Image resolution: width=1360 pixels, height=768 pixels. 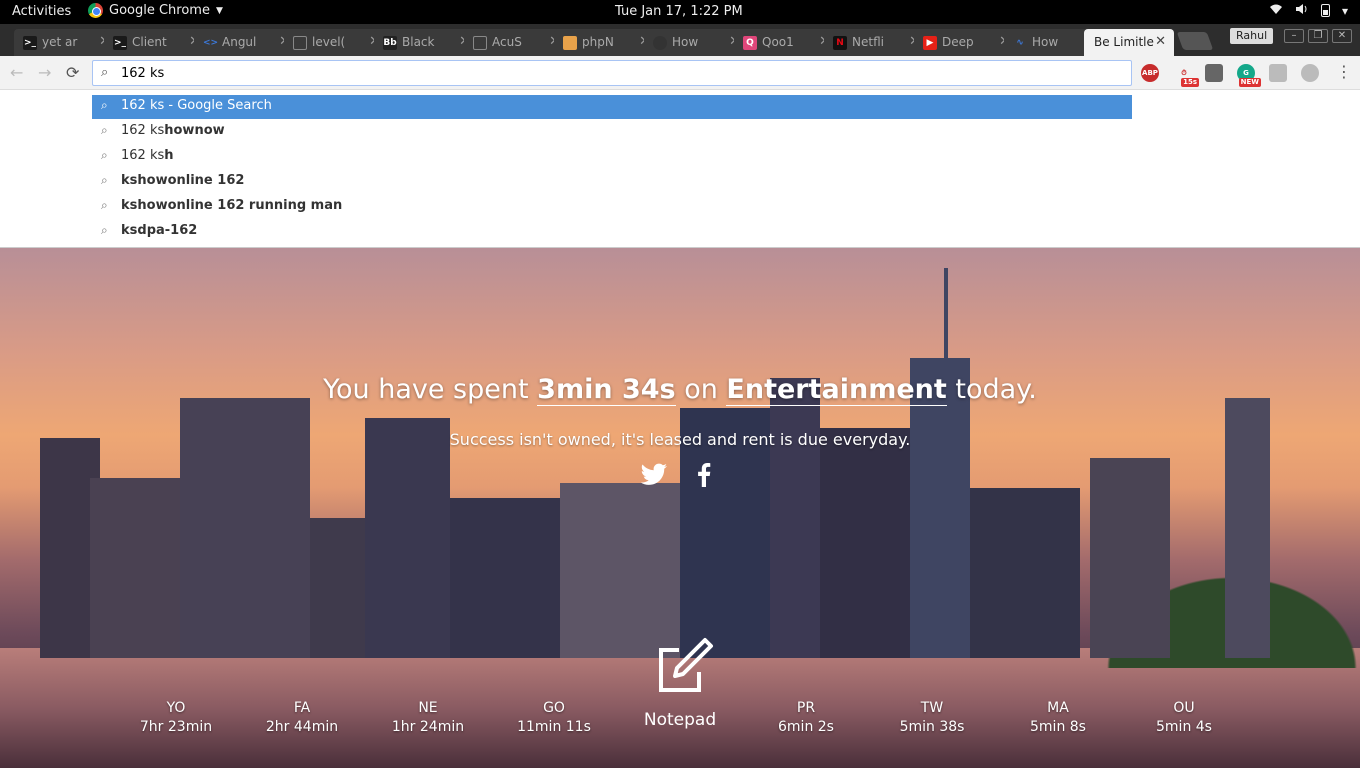 What do you see at coordinates (686, 665) in the screenshot?
I see `notepad-icon` at bounding box center [686, 665].